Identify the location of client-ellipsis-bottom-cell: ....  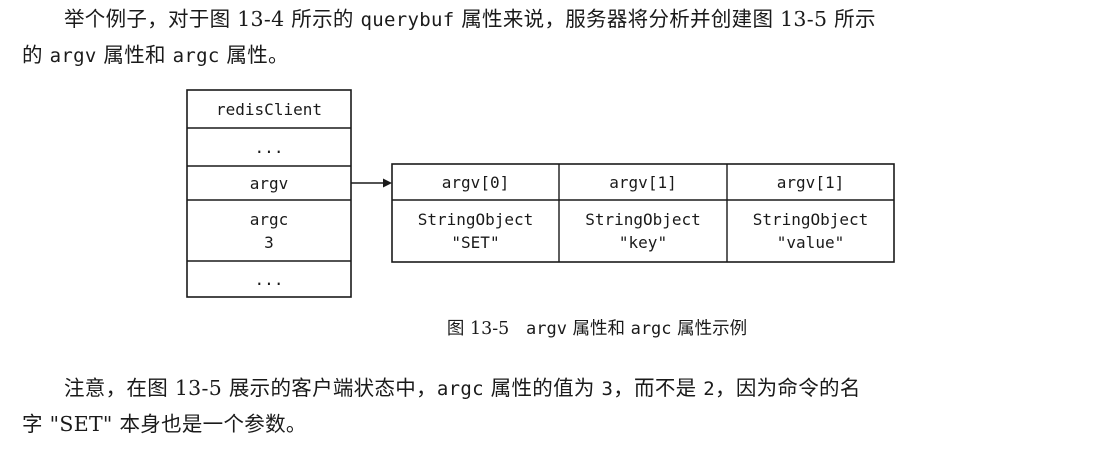
(269, 279).